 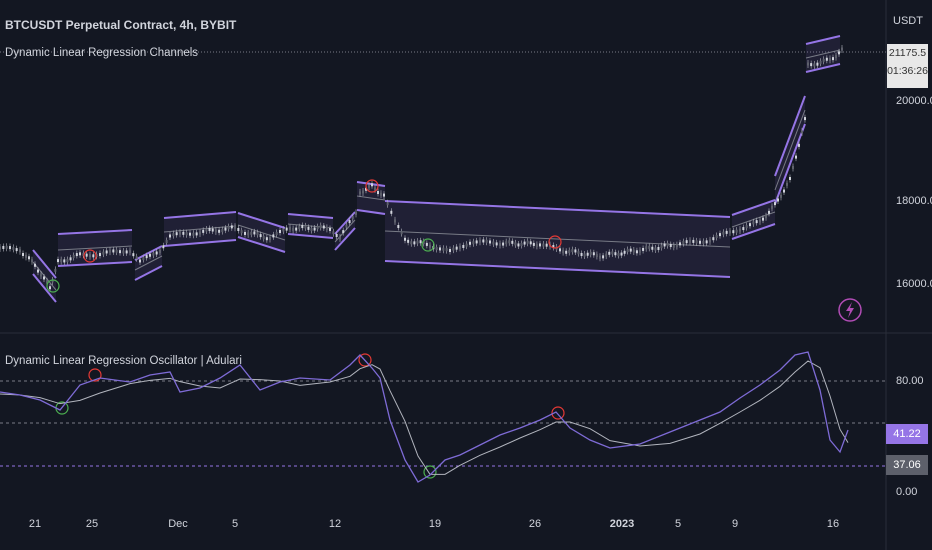 I want to click on lightning-bolt-icon, so click(x=850, y=310).